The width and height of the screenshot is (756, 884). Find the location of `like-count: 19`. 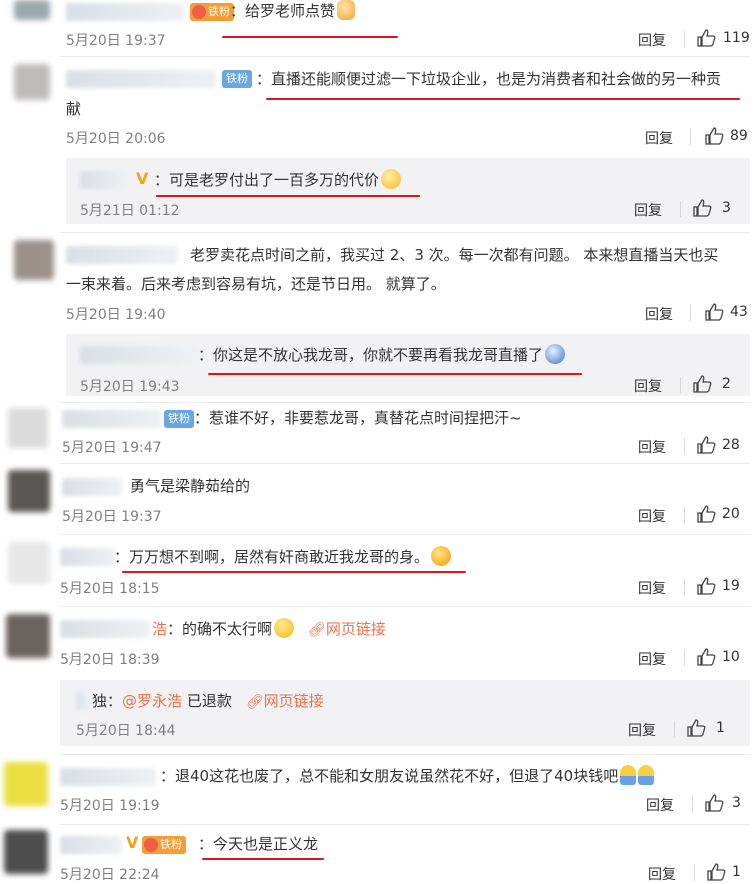

like-count: 19 is located at coordinates (731, 586).